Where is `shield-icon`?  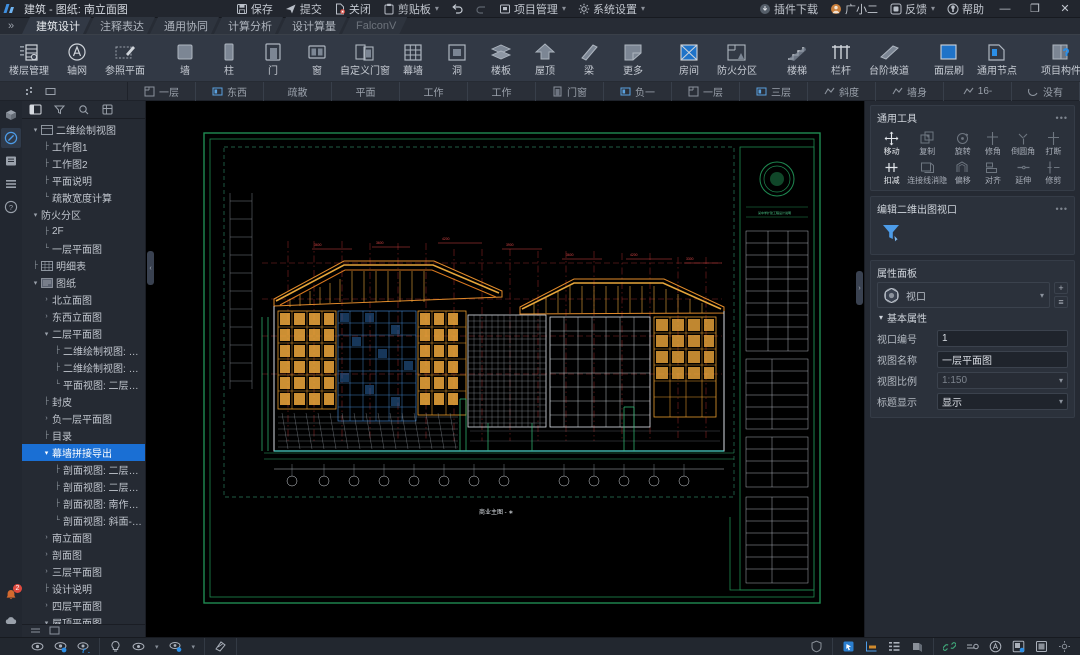
shield-icon is located at coordinates (816, 646).